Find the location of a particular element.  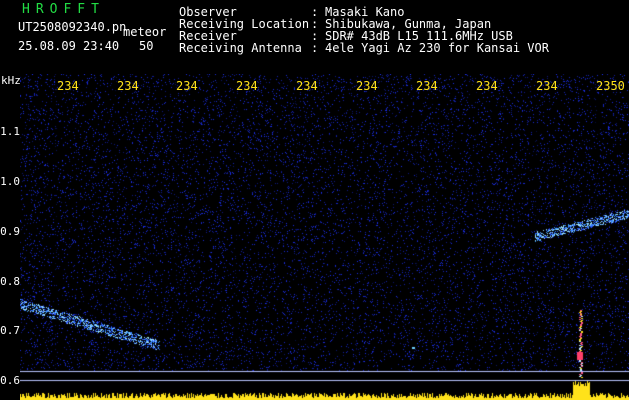

y-label-1-1: 1.1 is located at coordinates (10, 131).